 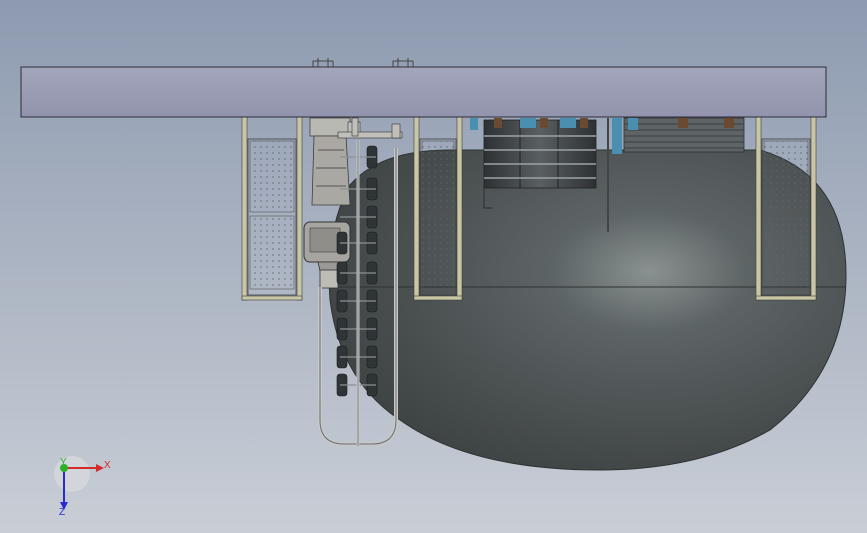 I want to click on coordinate-triad: X Y Z, so click(x=82, y=487).